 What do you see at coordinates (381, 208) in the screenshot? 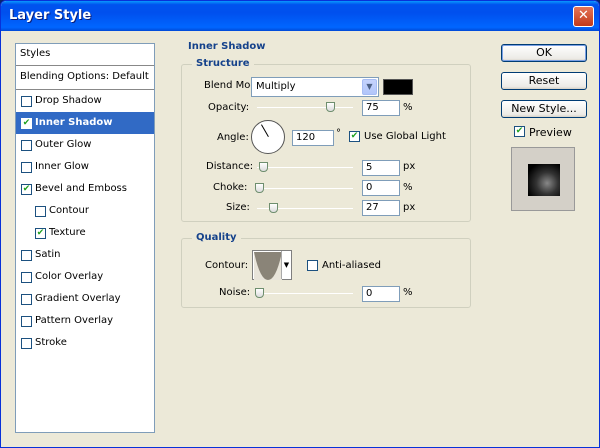
I see `size-input: 27` at bounding box center [381, 208].